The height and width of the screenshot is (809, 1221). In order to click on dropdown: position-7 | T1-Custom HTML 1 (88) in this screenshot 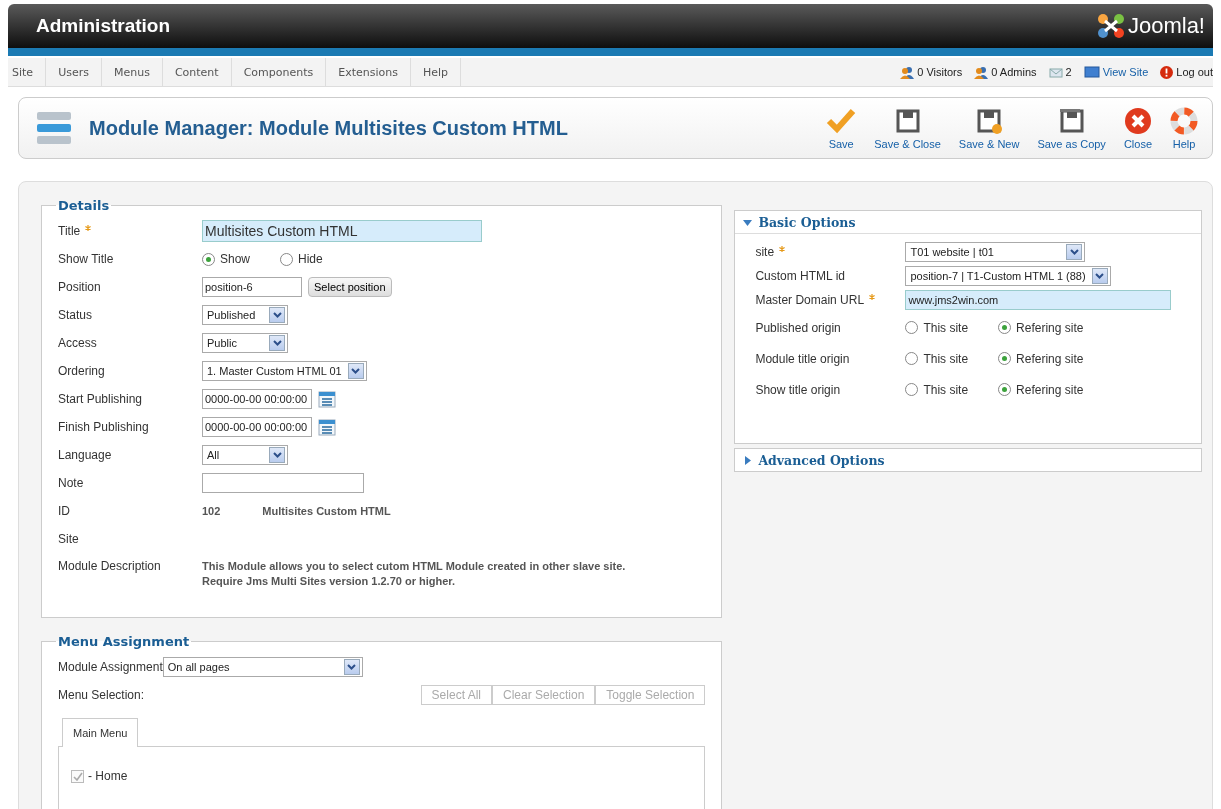, I will do `click(1008, 276)`.